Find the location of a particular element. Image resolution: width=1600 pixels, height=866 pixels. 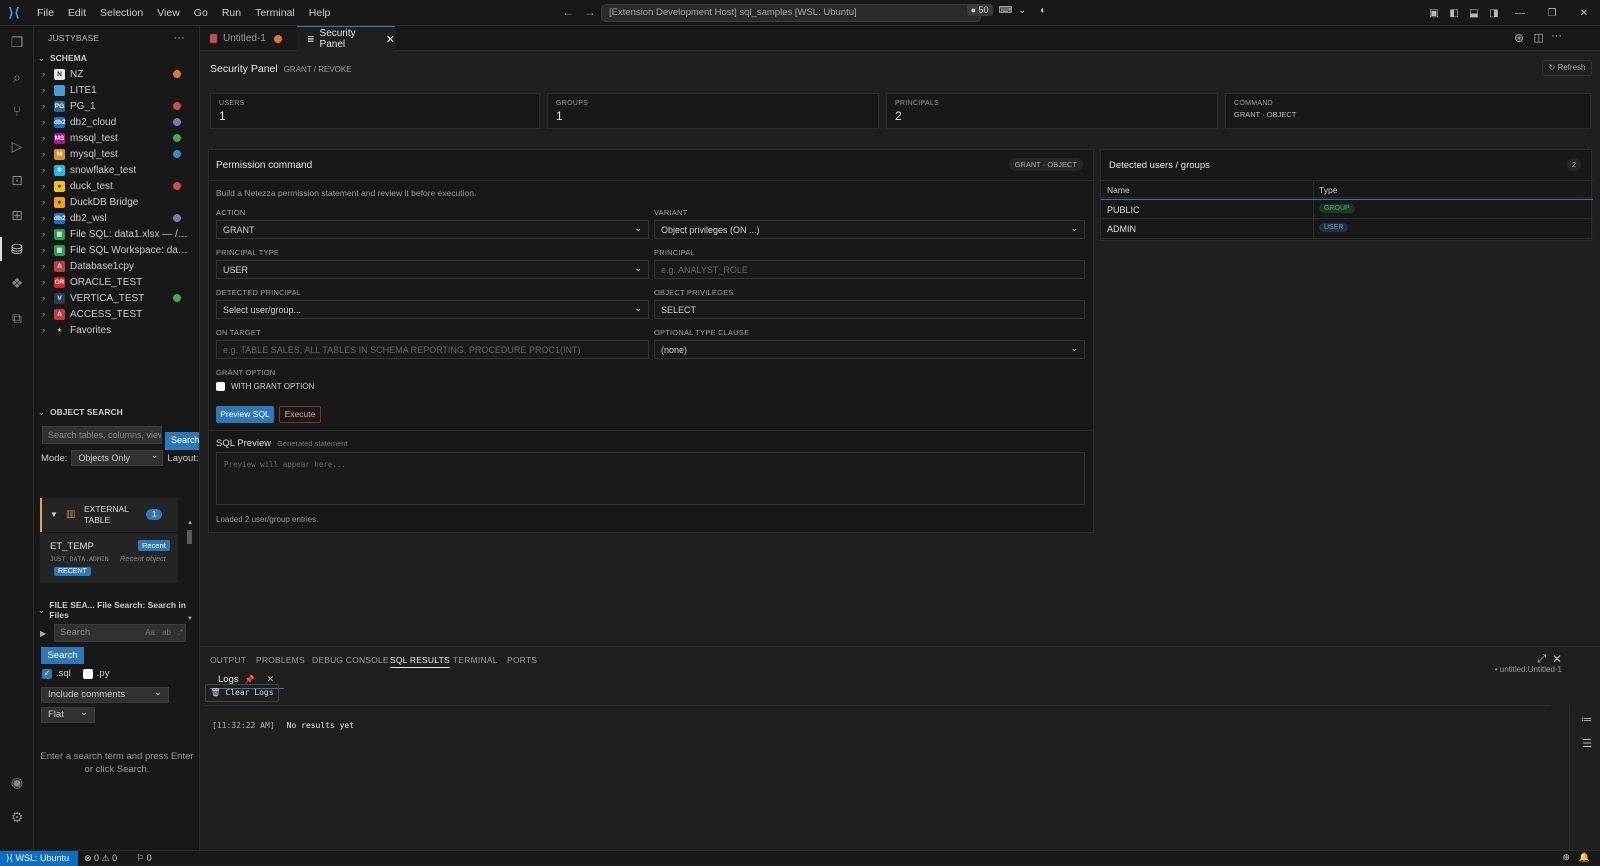

sql-checkbox: ✓ is located at coordinates (47, 673).